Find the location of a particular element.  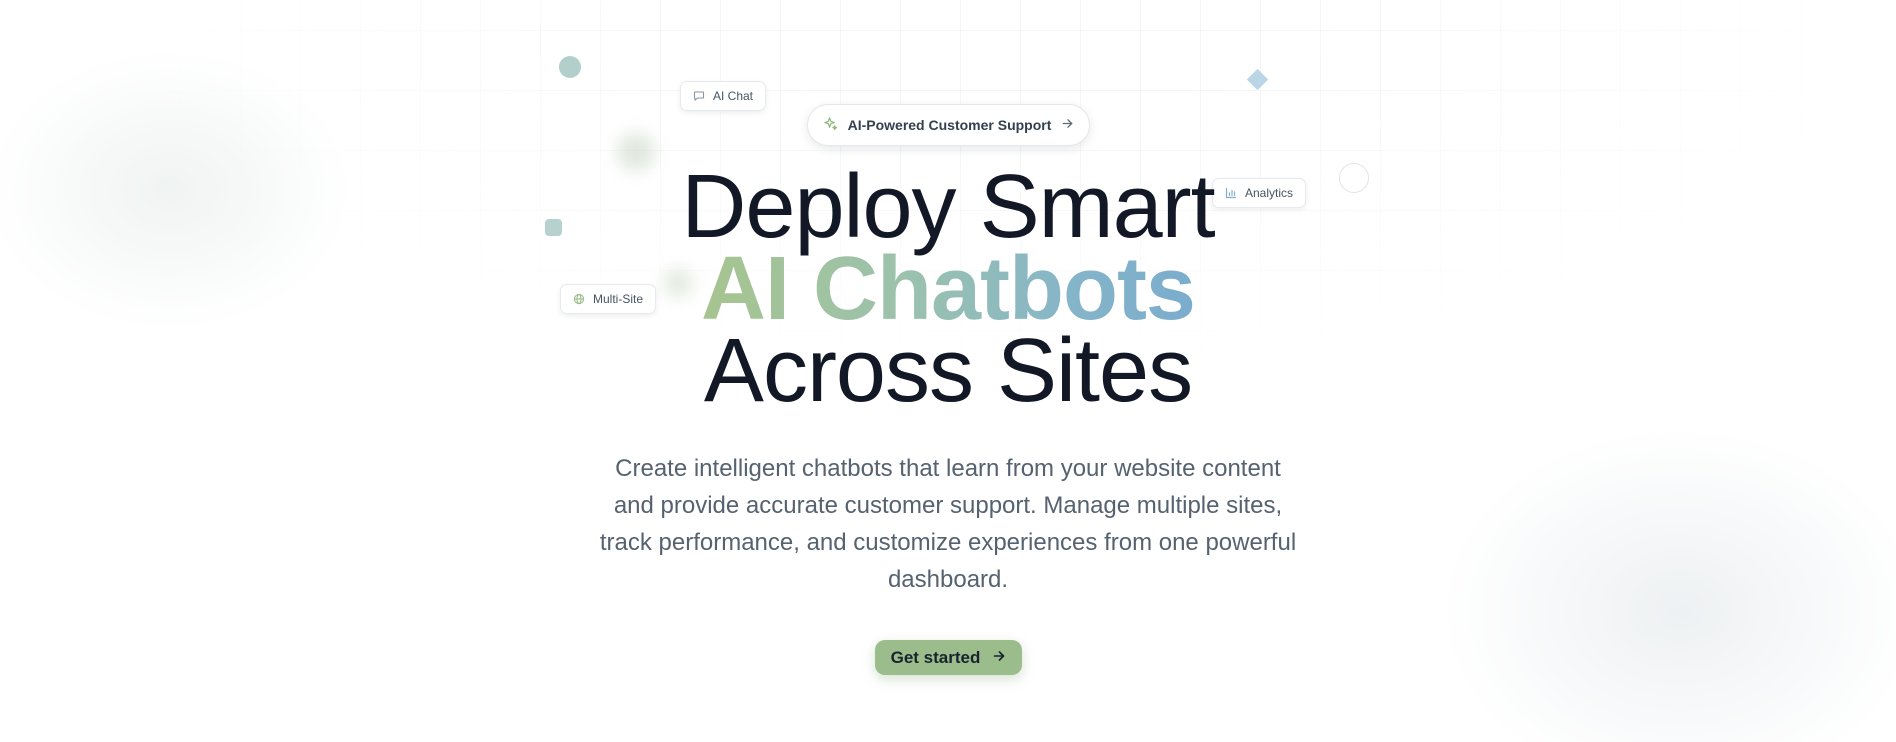

ai-chat-badge-label: AI Chat is located at coordinates (733, 96).